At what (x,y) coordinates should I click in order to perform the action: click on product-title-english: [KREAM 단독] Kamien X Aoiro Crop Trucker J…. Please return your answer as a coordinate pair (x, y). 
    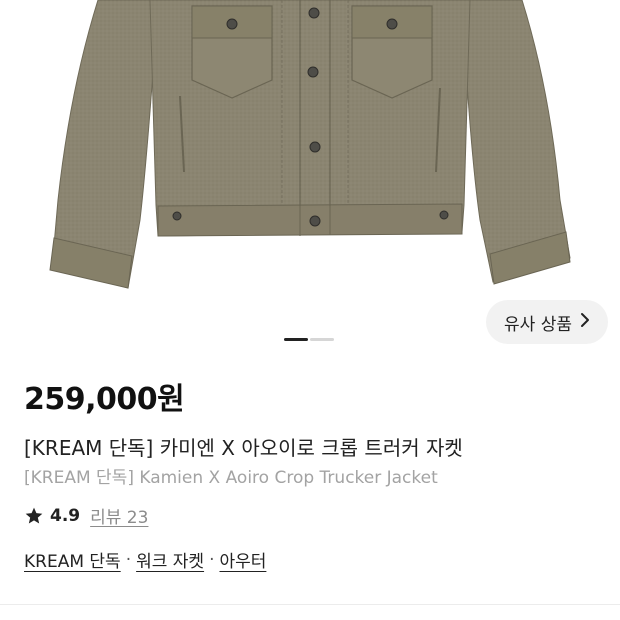
    Looking at the image, I should click on (231, 478).